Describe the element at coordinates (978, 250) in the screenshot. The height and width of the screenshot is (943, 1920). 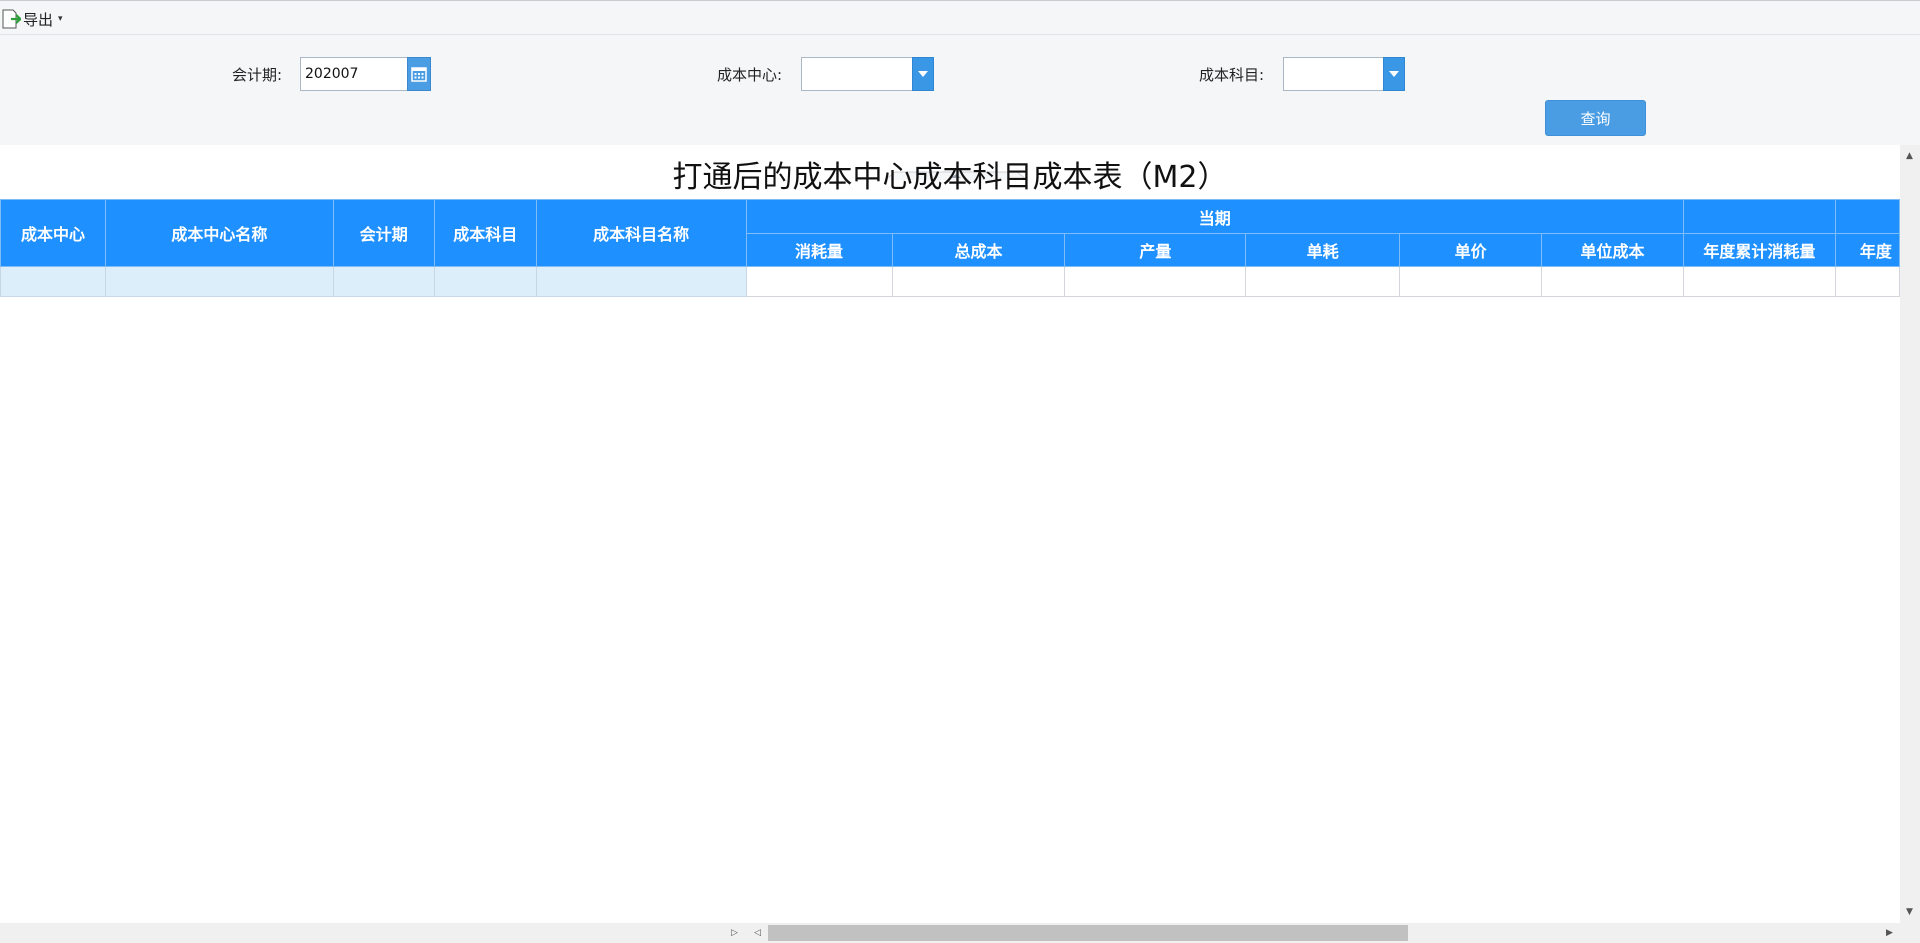
I see `column-header-total-cost: 总成本` at that location.